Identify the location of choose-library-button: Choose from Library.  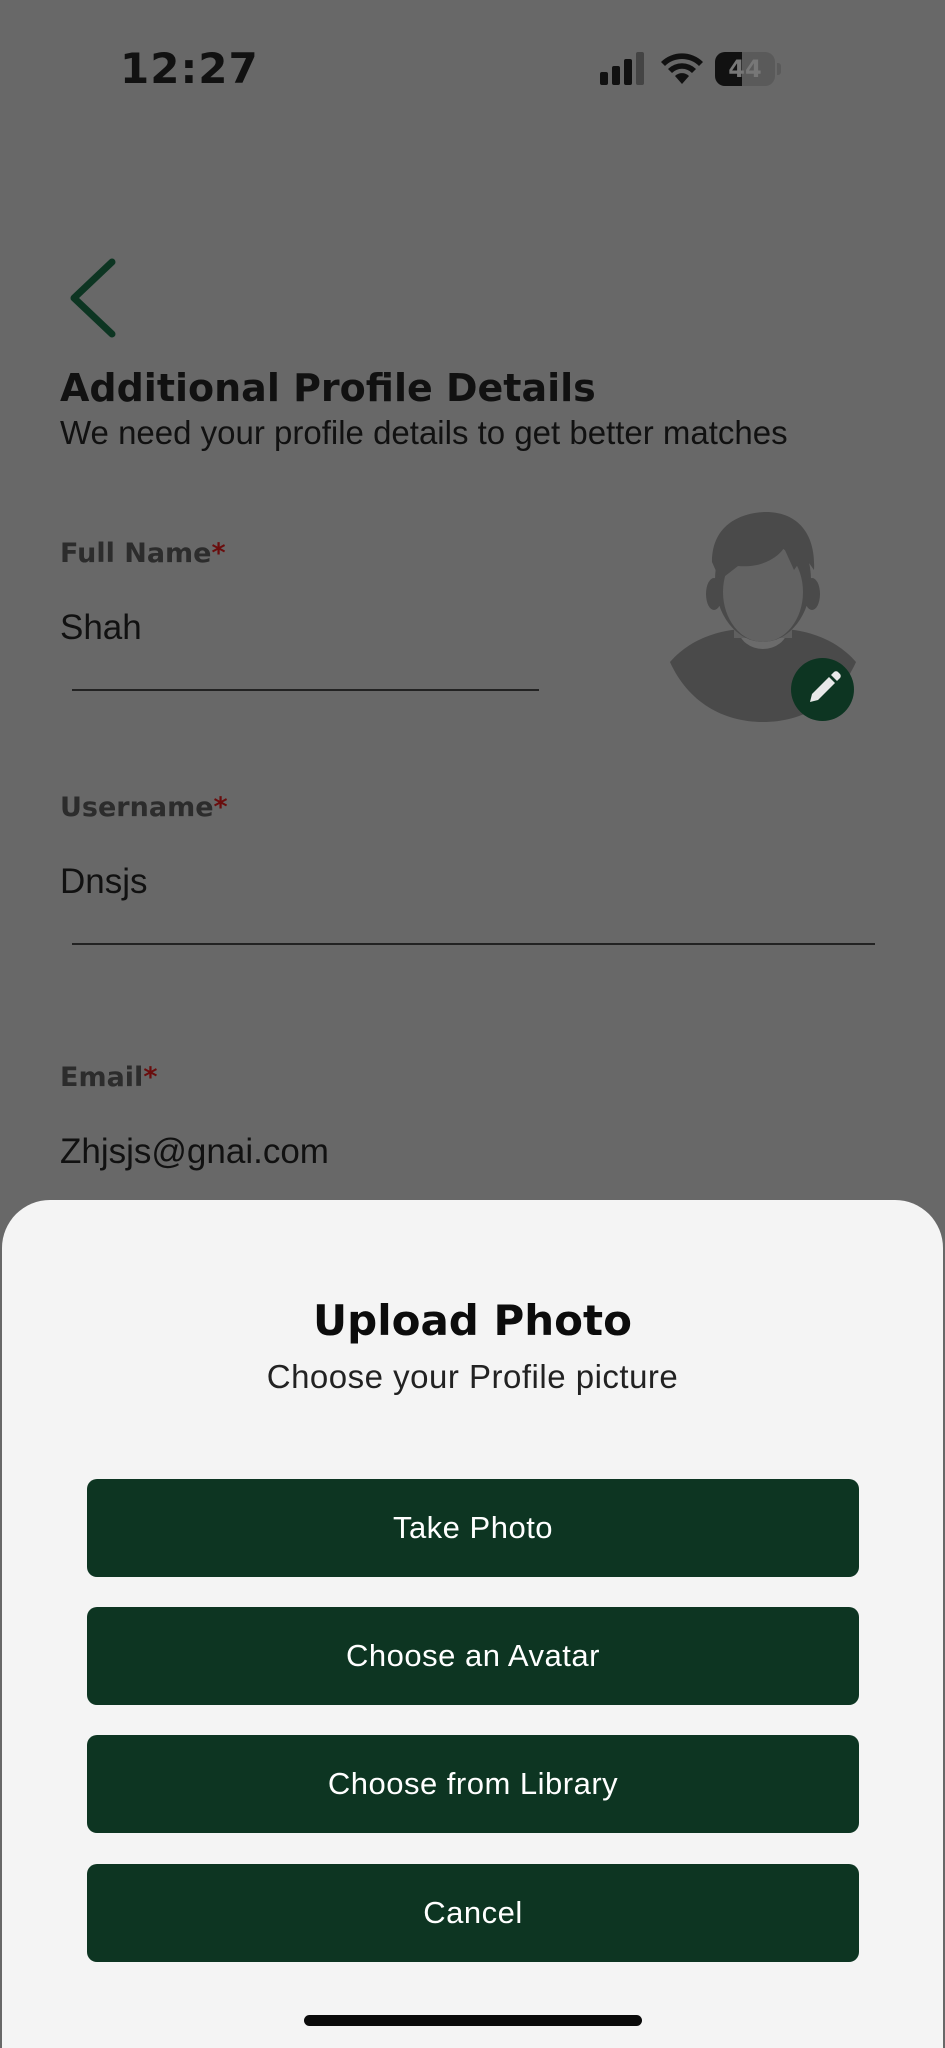
(473, 1784).